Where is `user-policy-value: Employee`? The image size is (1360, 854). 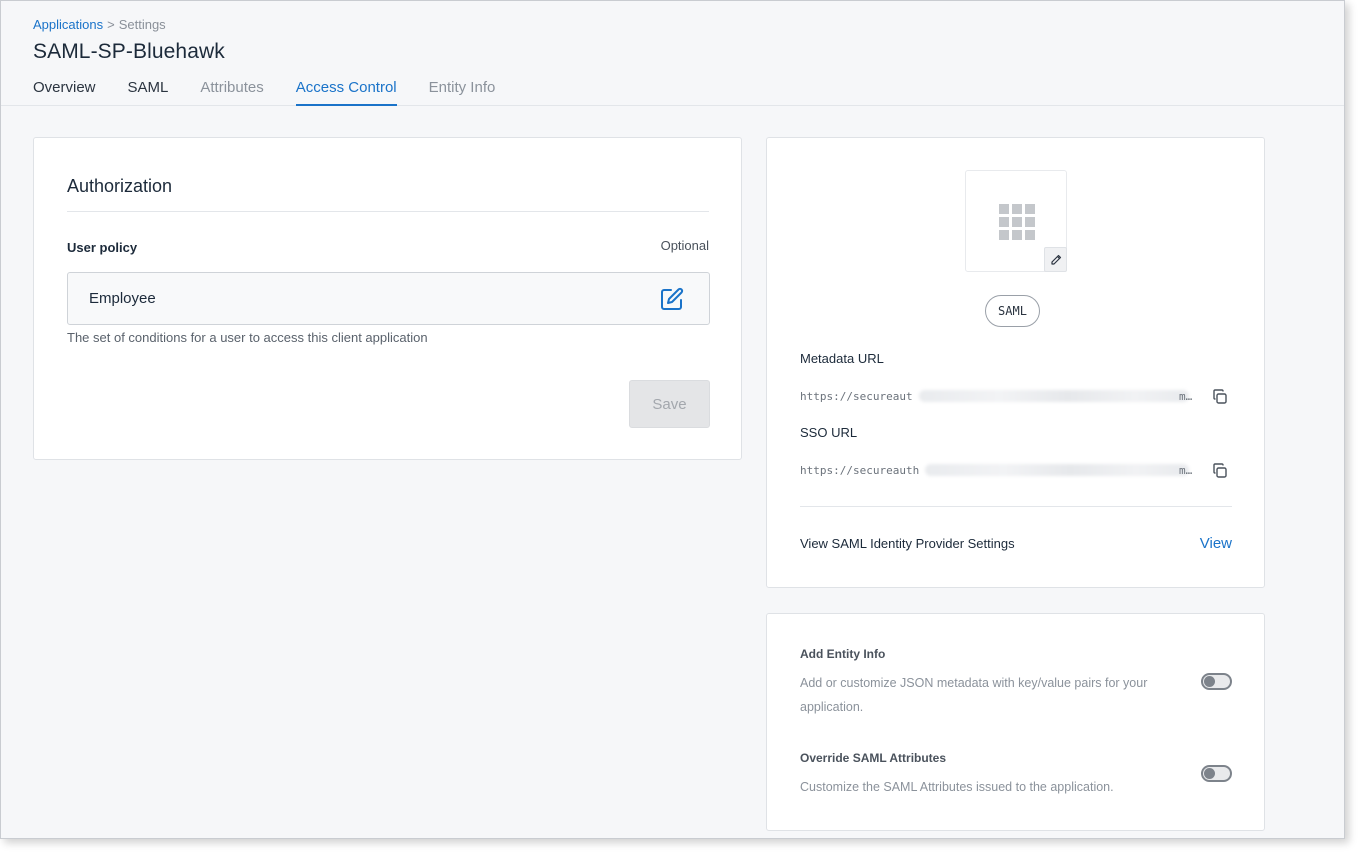
user-policy-value: Employee is located at coordinates (122, 298).